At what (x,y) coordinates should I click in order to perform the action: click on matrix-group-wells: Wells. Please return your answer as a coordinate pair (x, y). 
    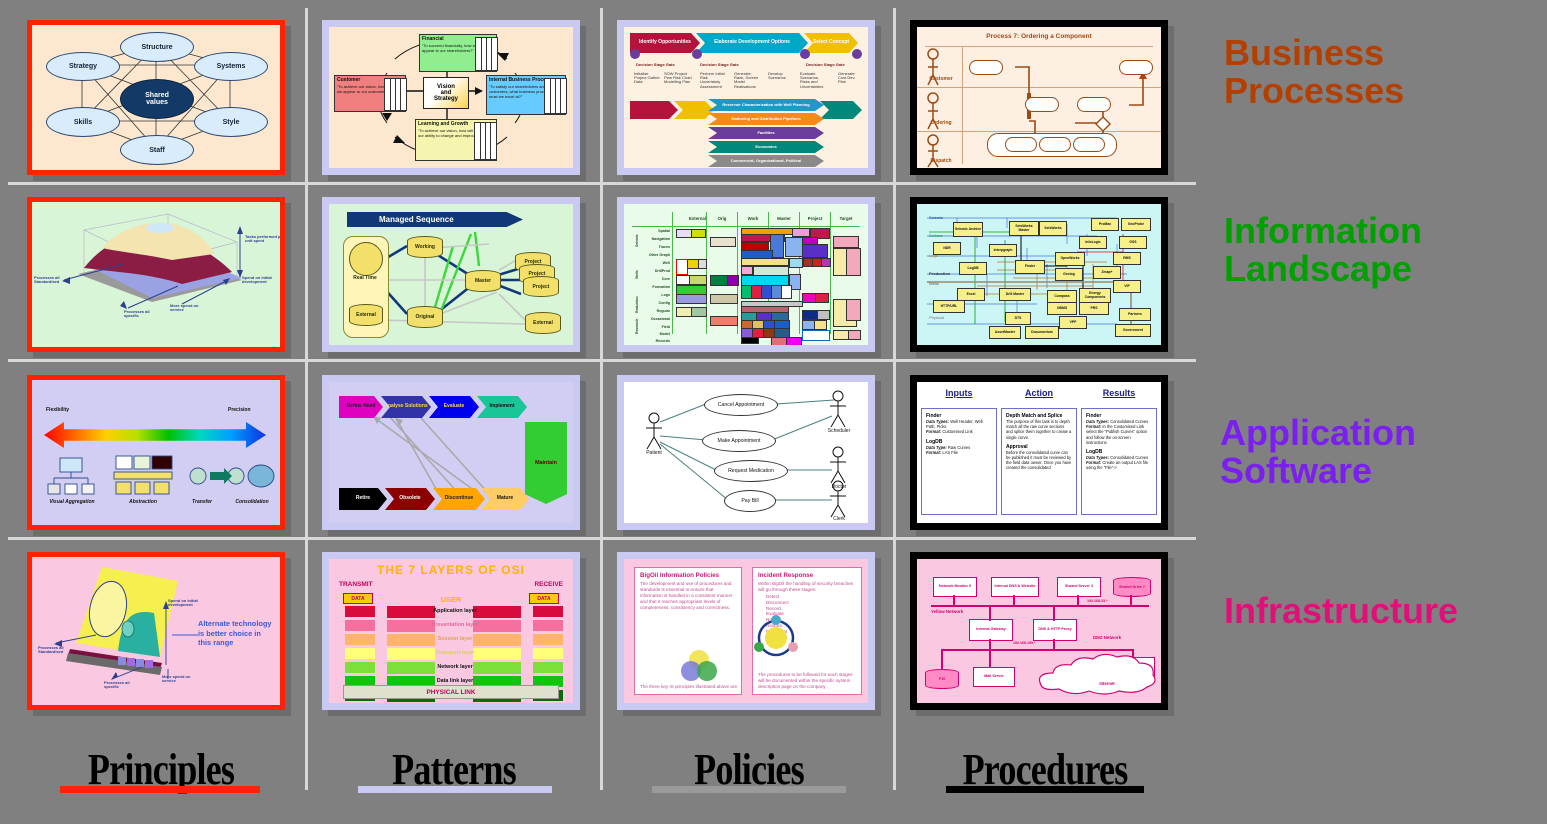
    Looking at the image, I should click on (637, 274).